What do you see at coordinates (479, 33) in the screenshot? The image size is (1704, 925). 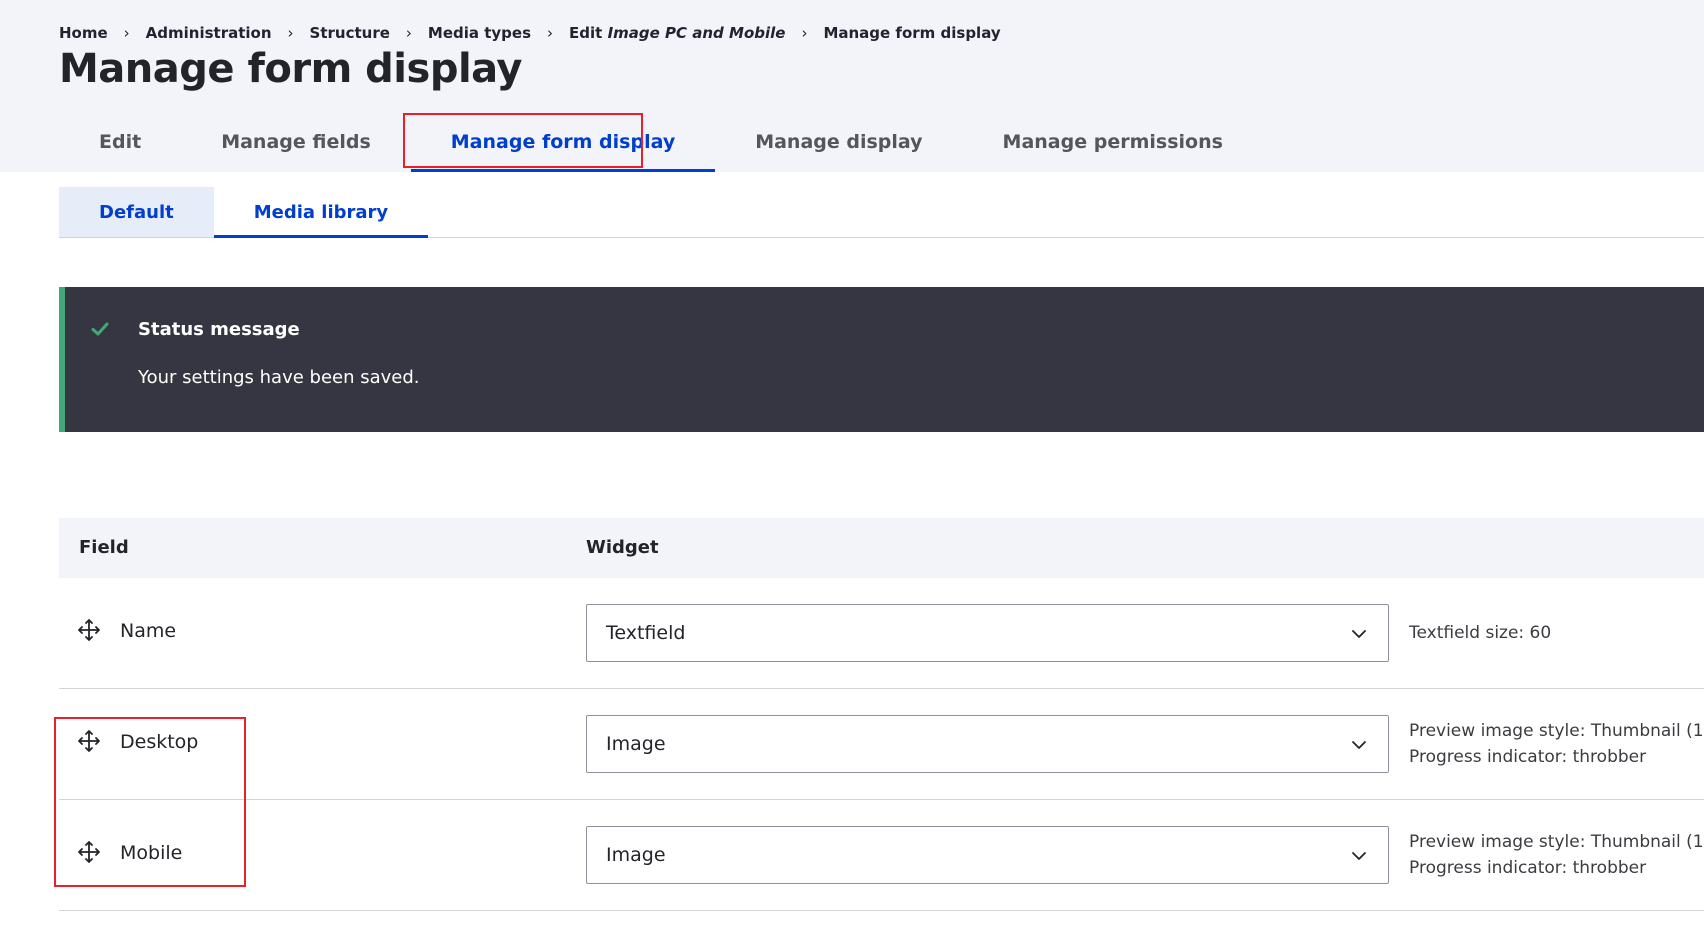 I see `breadcrumb-media-types: Media types` at bounding box center [479, 33].